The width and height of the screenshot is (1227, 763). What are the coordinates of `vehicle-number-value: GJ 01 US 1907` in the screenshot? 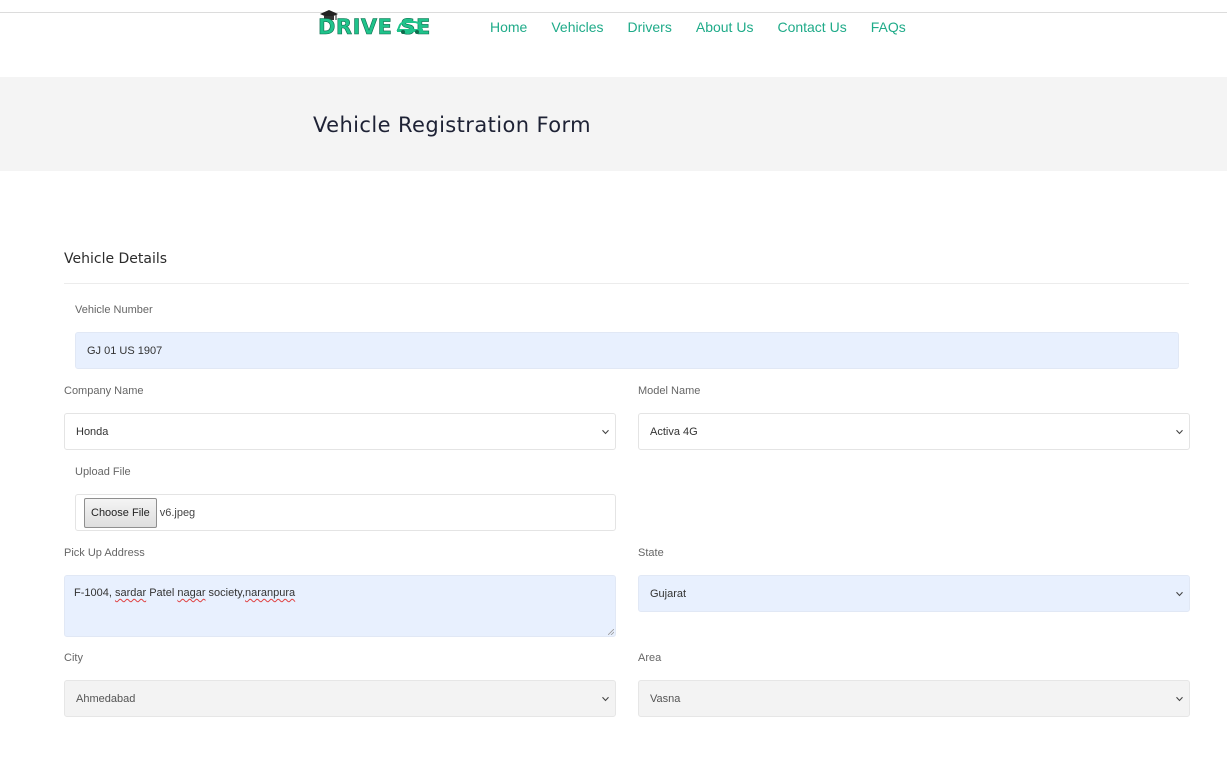 It's located at (125, 350).